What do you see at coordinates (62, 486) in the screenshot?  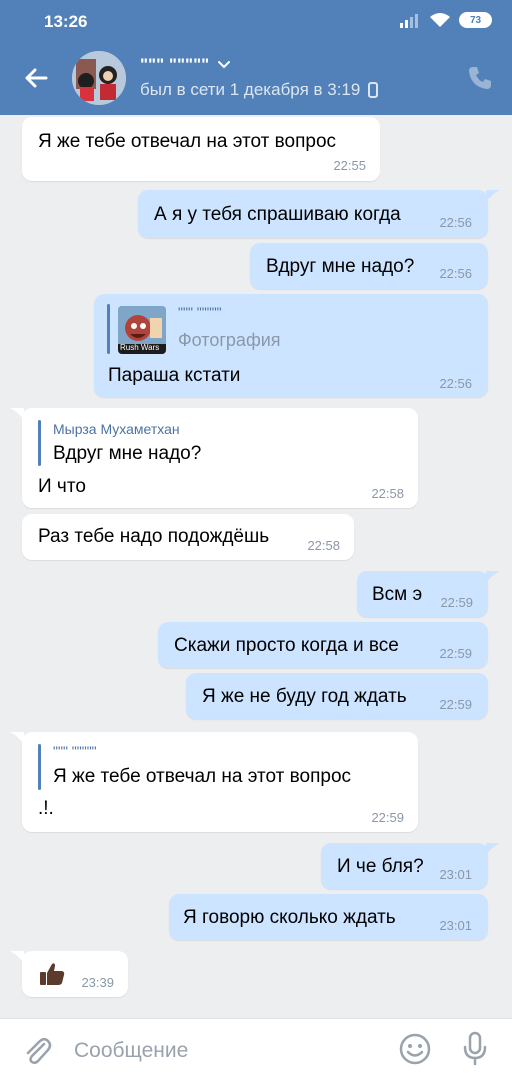 I see `message-text: И что` at bounding box center [62, 486].